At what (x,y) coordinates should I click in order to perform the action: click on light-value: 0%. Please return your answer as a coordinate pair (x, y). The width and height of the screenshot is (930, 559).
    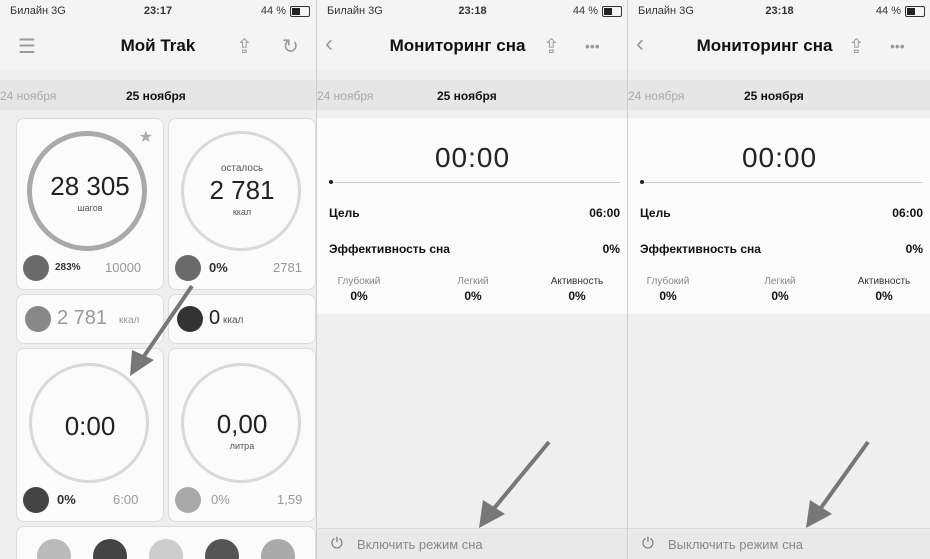
    Looking at the image, I should click on (473, 296).